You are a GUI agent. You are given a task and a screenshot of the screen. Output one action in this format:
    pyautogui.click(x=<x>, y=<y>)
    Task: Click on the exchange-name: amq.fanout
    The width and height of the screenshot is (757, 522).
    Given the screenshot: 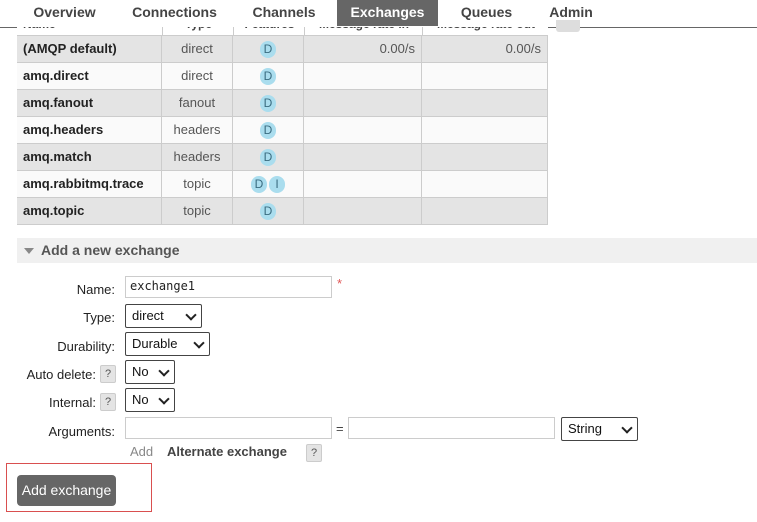 What is the action you would take?
    pyautogui.click(x=89, y=103)
    